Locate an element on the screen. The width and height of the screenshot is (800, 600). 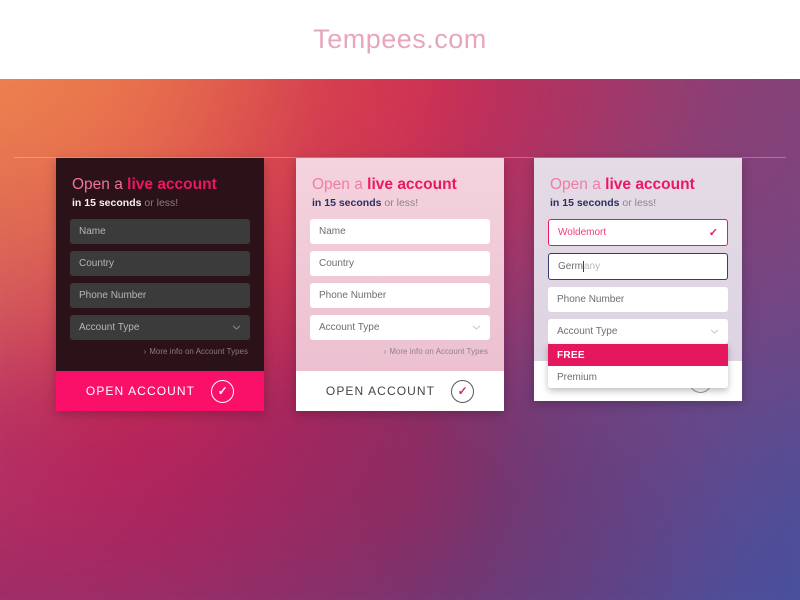
site-logo: Tempees.com is located at coordinates (400, 39).